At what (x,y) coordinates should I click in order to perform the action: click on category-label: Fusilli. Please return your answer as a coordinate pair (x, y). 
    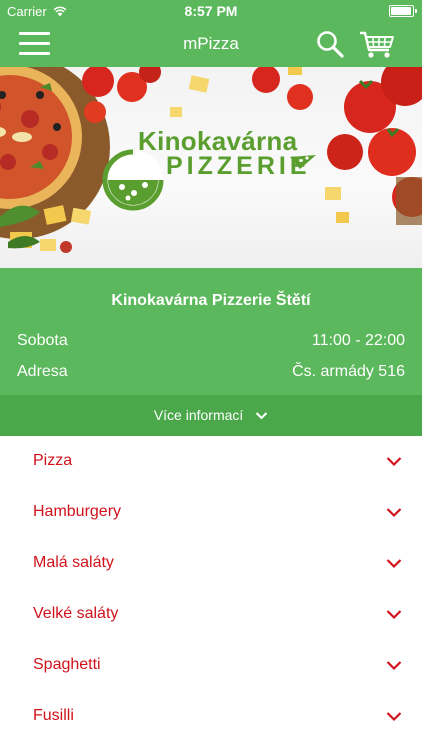
    Looking at the image, I should click on (53, 715).